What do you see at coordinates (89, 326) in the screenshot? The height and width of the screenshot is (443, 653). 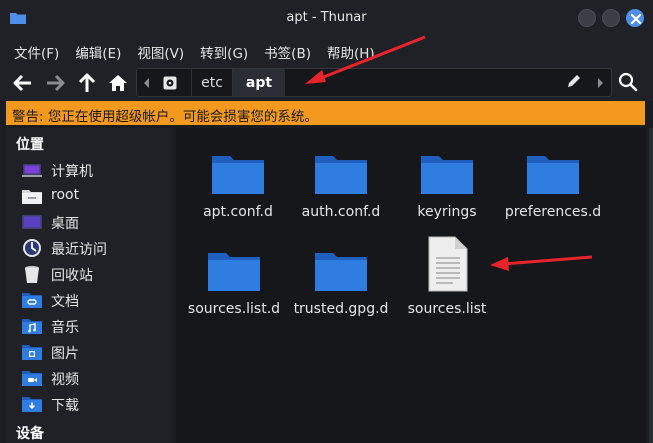 I see `sidebar-item-music: 音乐` at bounding box center [89, 326].